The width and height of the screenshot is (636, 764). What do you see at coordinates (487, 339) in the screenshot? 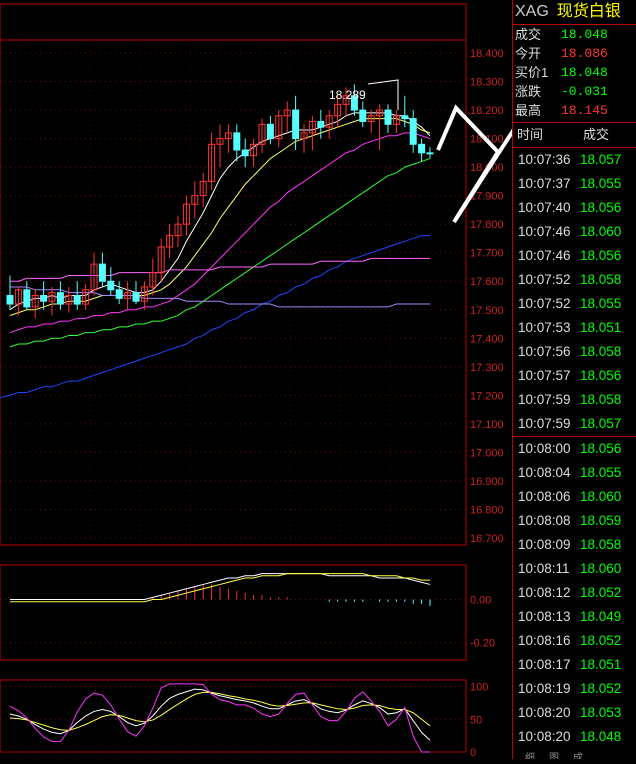
I see `y-tick-label: 17.400` at bounding box center [487, 339].